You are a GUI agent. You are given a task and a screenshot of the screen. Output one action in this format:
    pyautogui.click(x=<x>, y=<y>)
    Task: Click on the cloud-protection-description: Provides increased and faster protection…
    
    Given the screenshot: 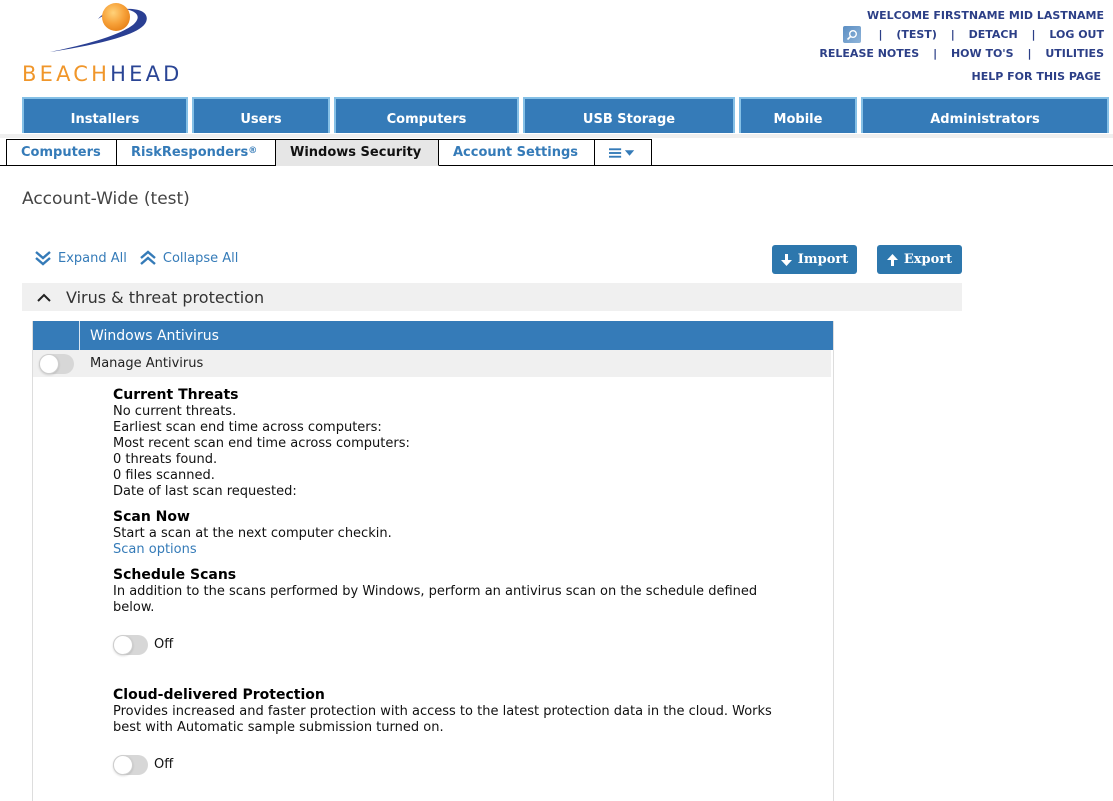 What is the action you would take?
    pyautogui.click(x=442, y=719)
    